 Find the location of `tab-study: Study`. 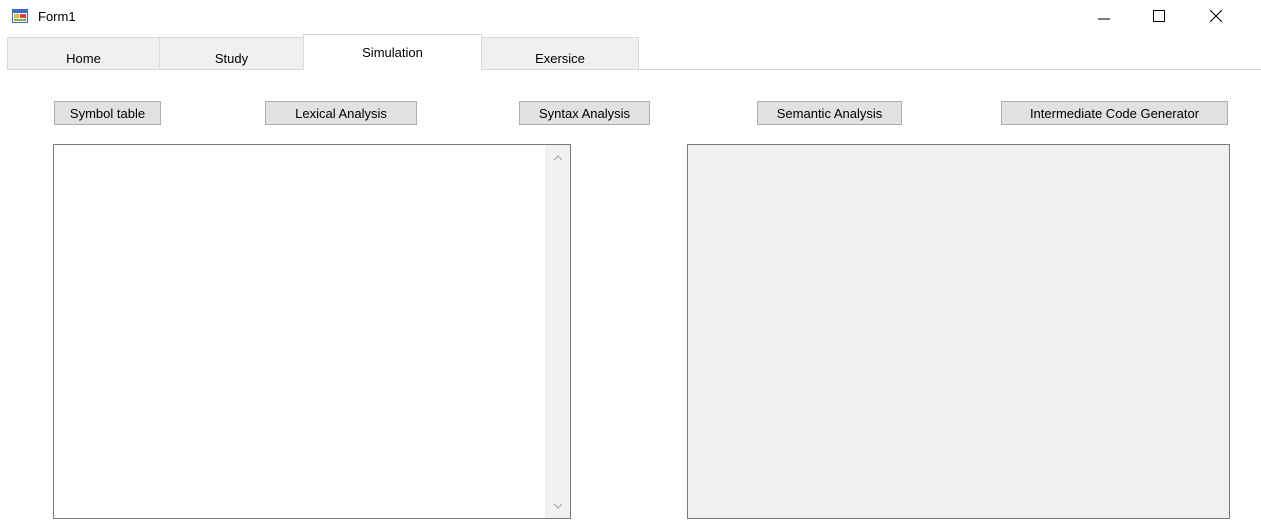

tab-study: Study is located at coordinates (231, 53).